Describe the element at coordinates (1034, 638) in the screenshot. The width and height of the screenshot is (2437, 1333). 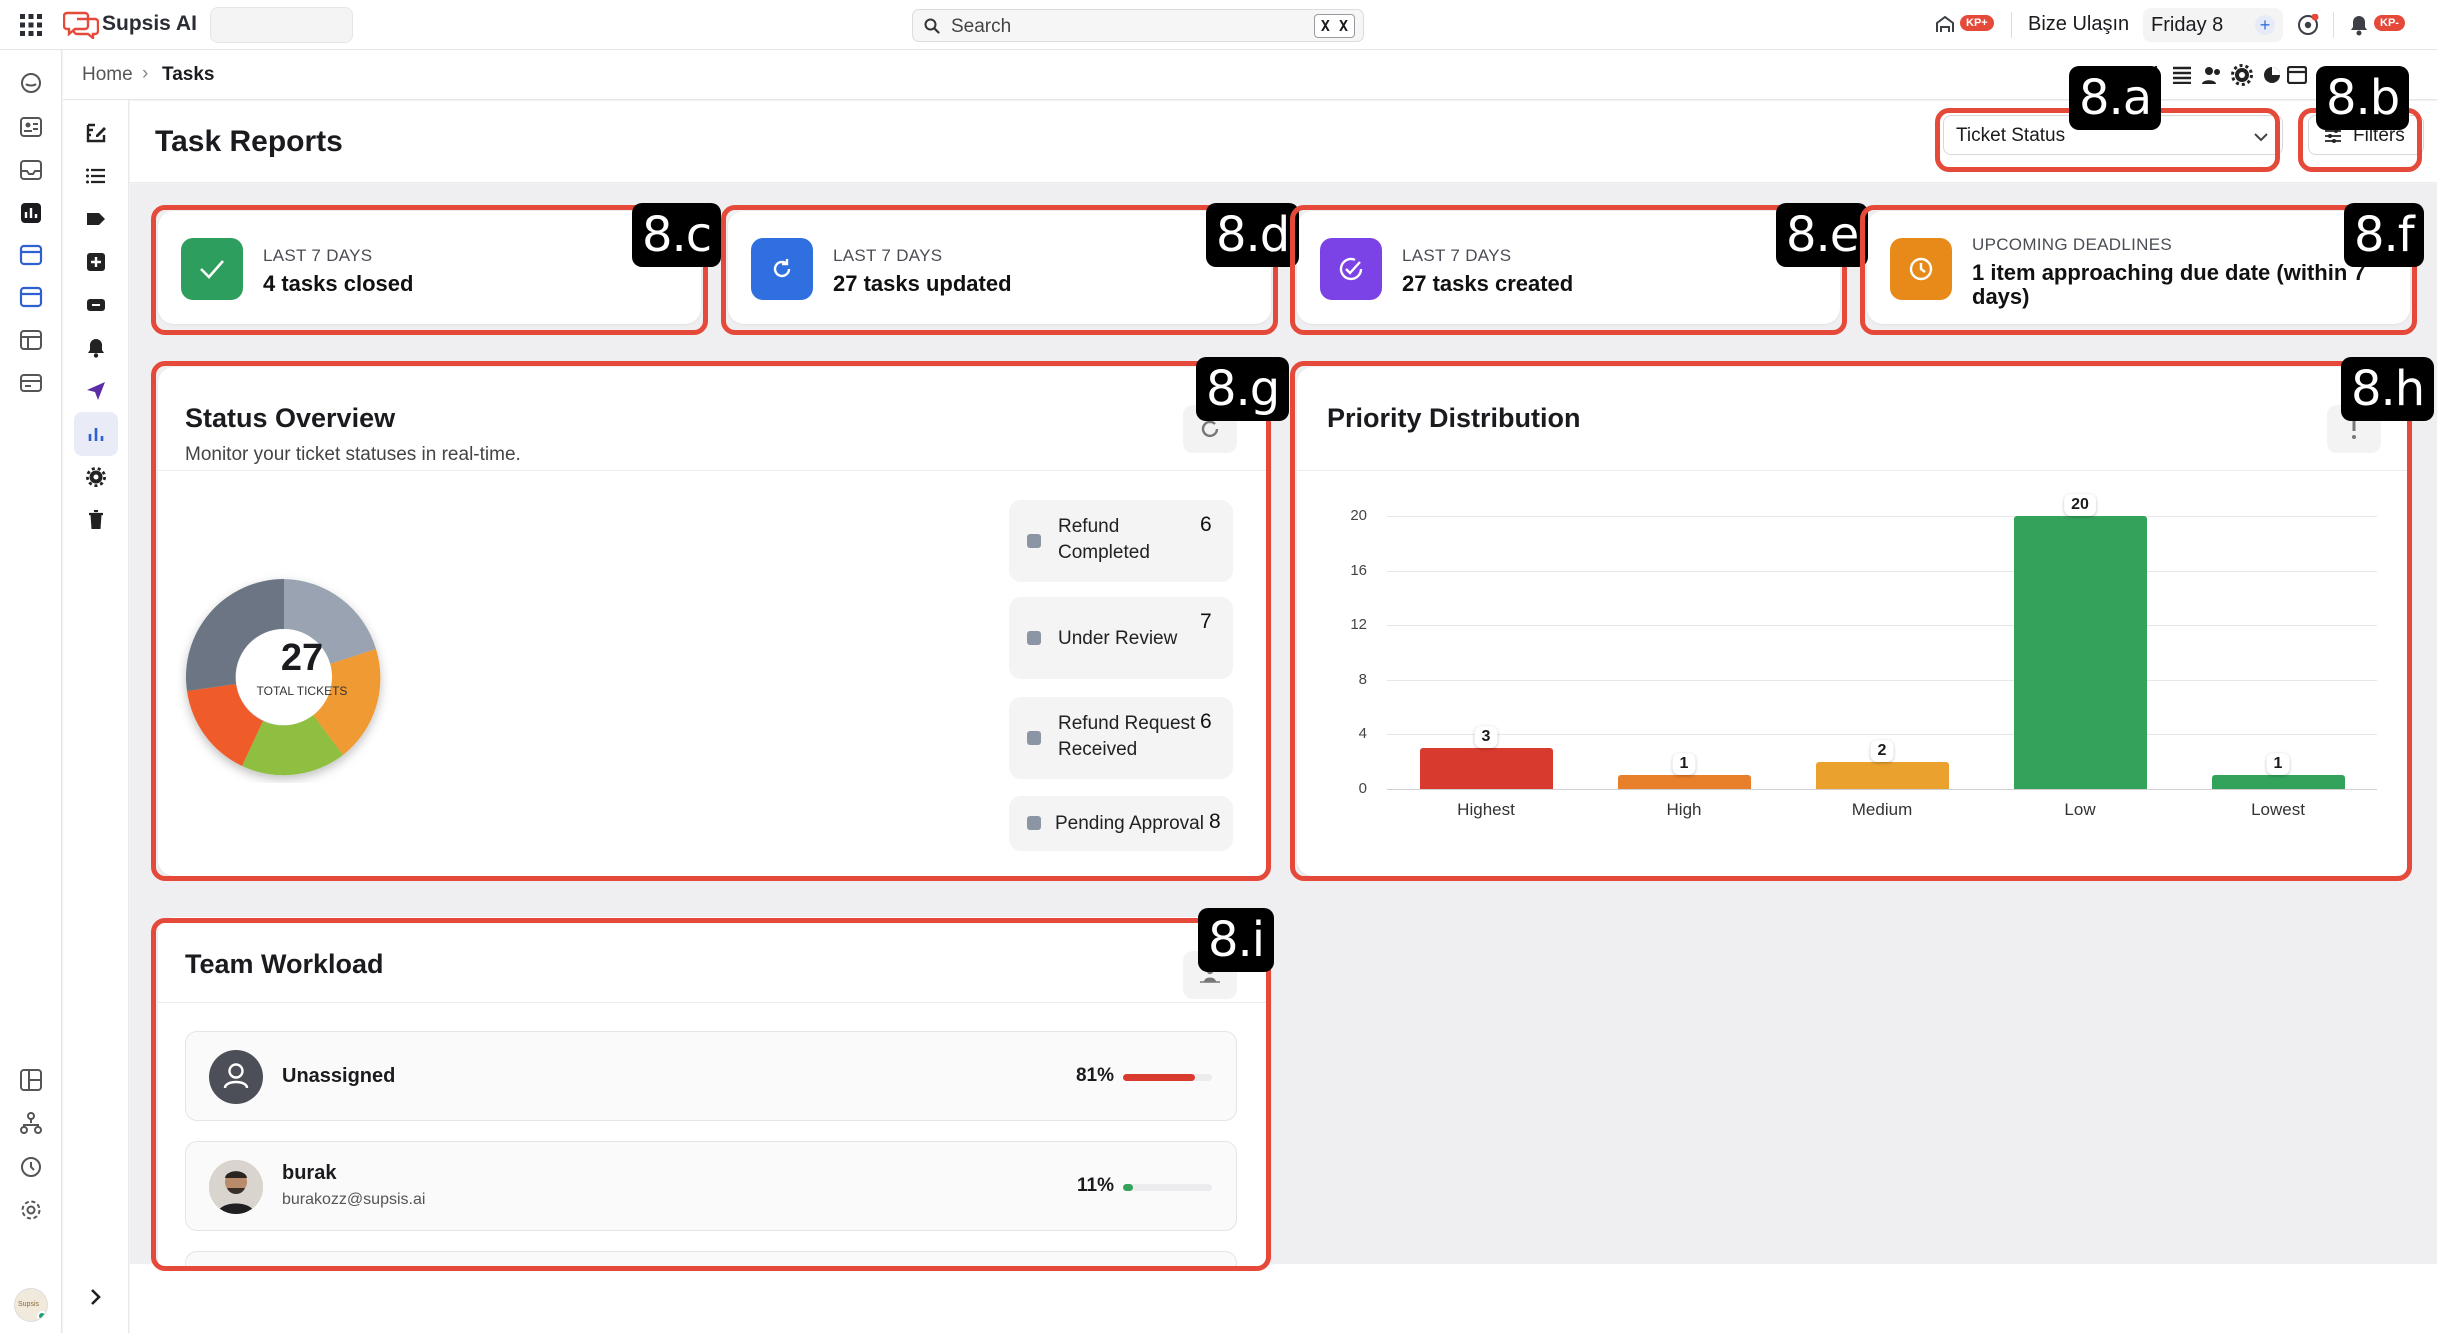
I see `legend-swatch` at that location.